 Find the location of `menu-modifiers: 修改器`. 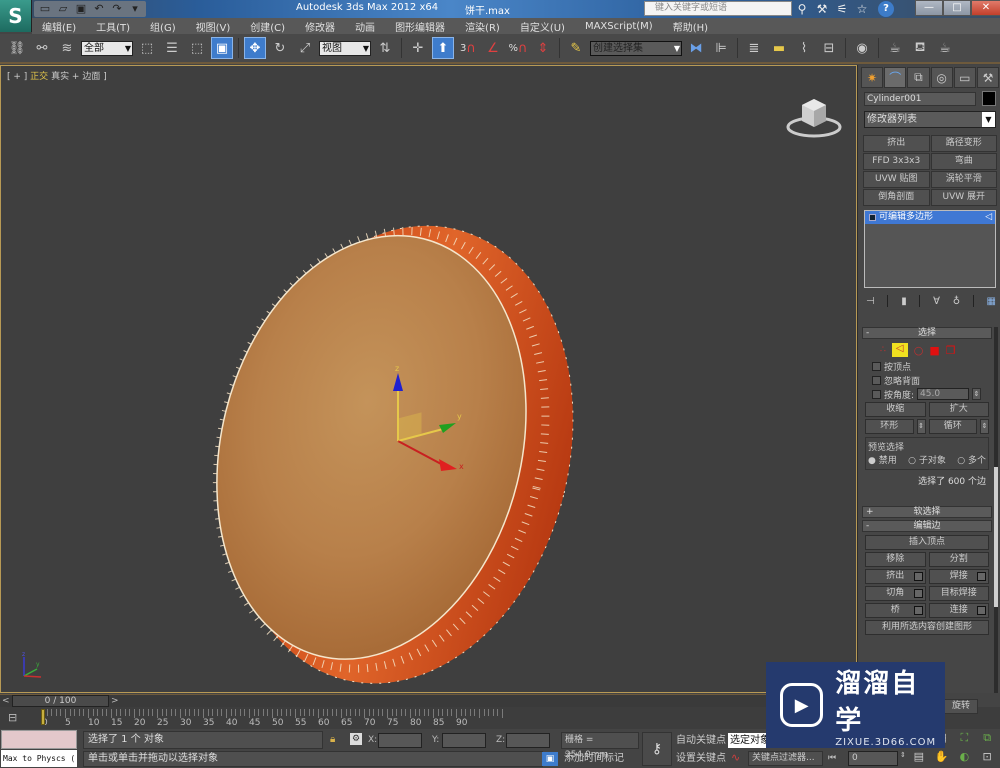

menu-modifiers: 修改器 is located at coordinates (320, 26).